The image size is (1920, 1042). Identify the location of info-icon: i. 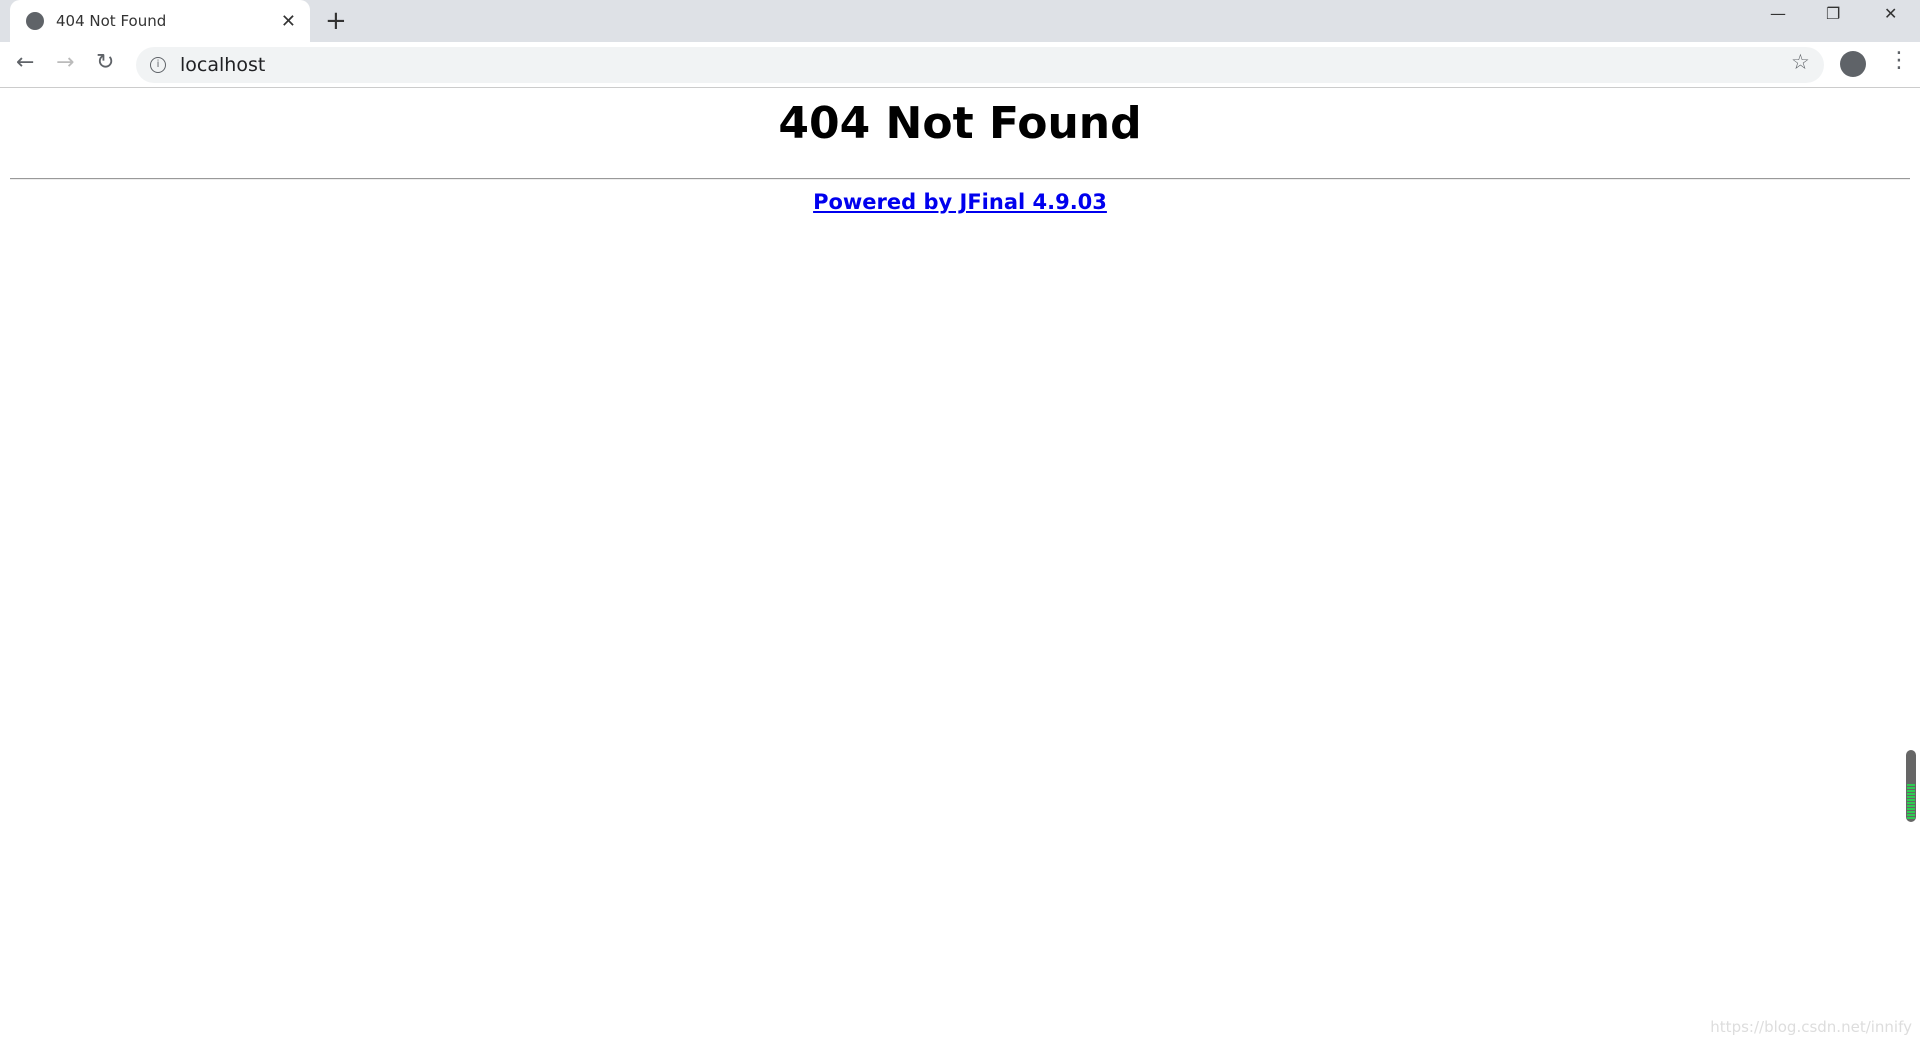
(158, 65).